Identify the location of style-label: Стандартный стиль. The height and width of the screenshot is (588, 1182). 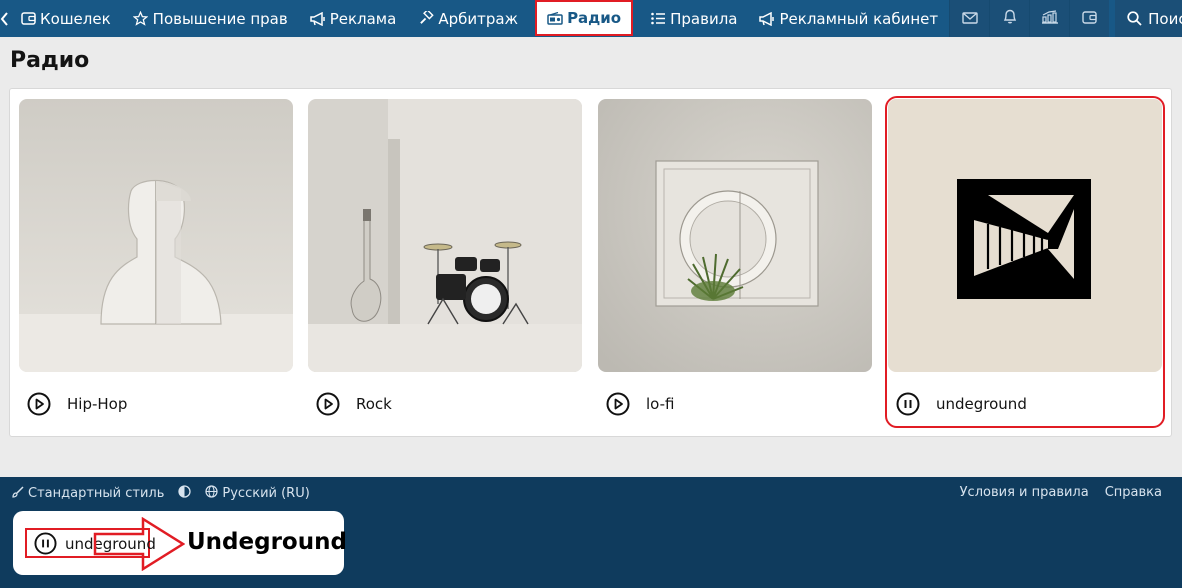
(96, 493).